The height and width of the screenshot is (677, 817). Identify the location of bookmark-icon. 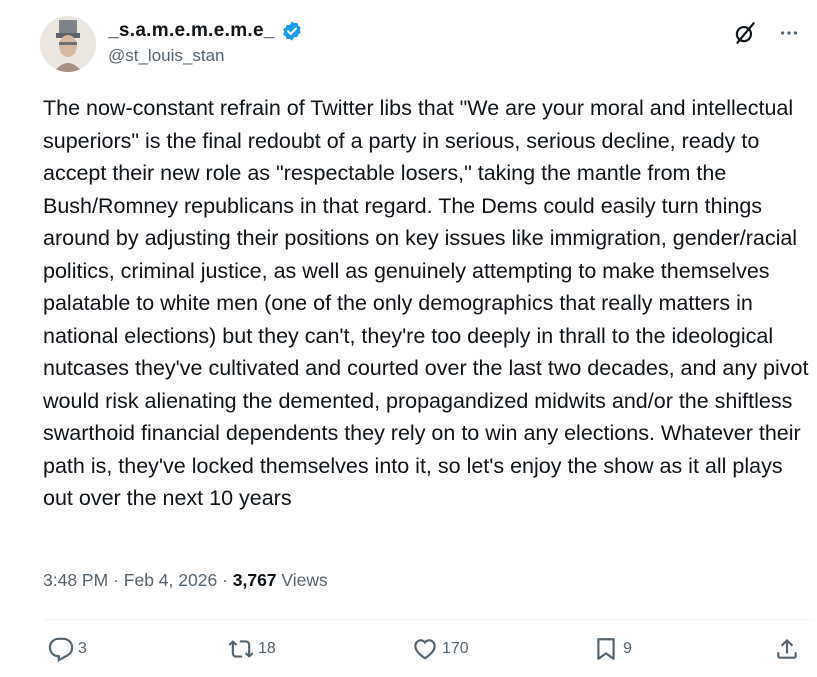
(606, 649).